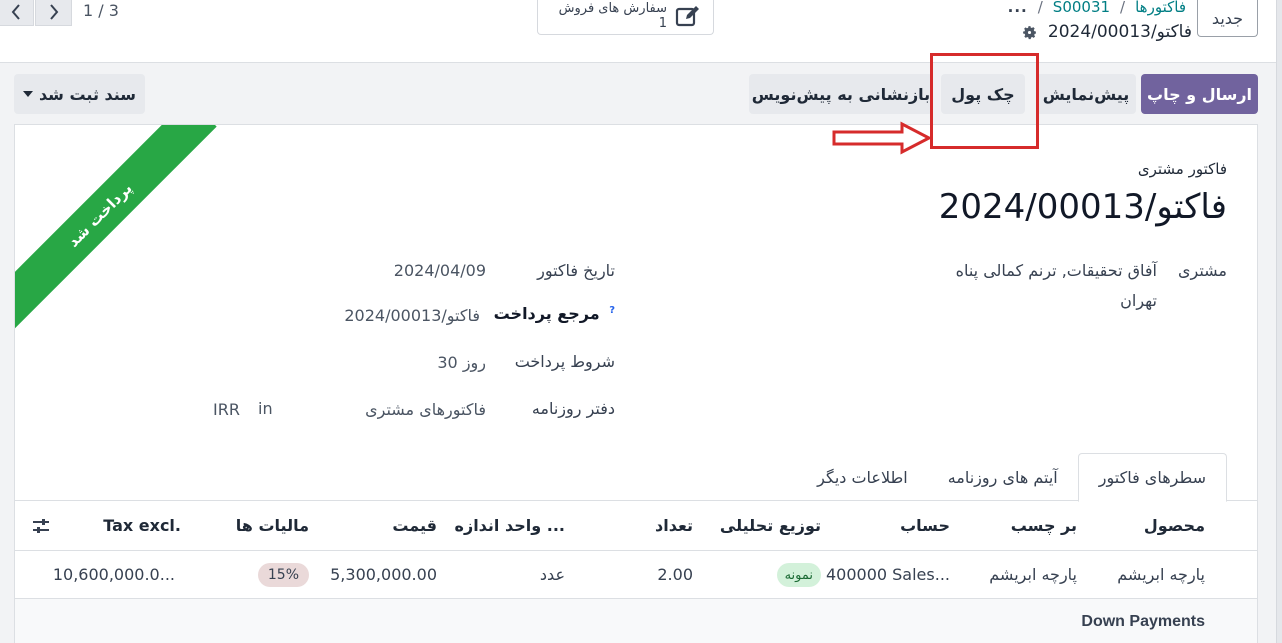 The width and height of the screenshot is (1282, 643). Describe the element at coordinates (862, 477) in the screenshot. I see `tab-other-info: اطلاعات دیگر` at that location.